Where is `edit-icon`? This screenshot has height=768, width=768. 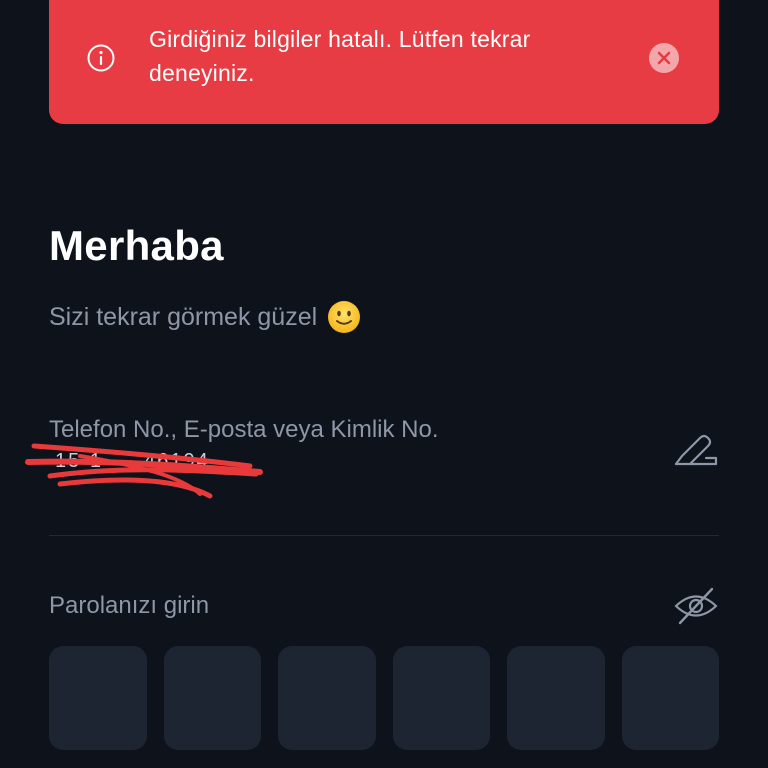 edit-icon is located at coordinates (696, 450).